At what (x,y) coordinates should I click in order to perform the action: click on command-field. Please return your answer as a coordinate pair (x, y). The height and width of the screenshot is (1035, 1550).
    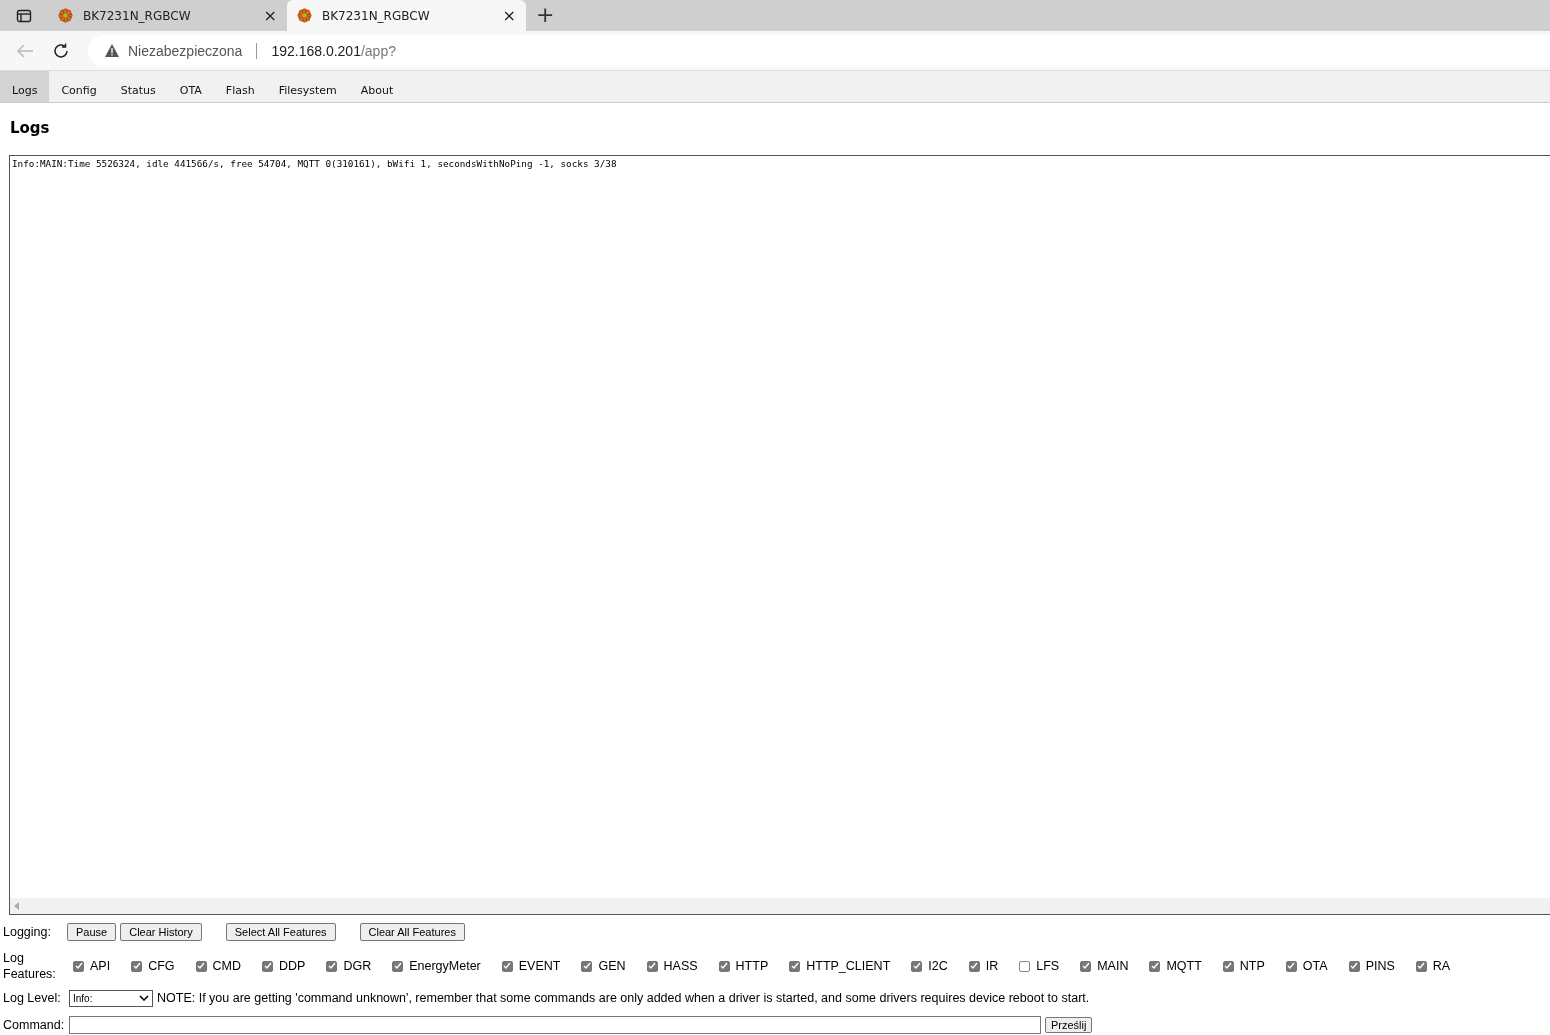
    Looking at the image, I should click on (555, 1025).